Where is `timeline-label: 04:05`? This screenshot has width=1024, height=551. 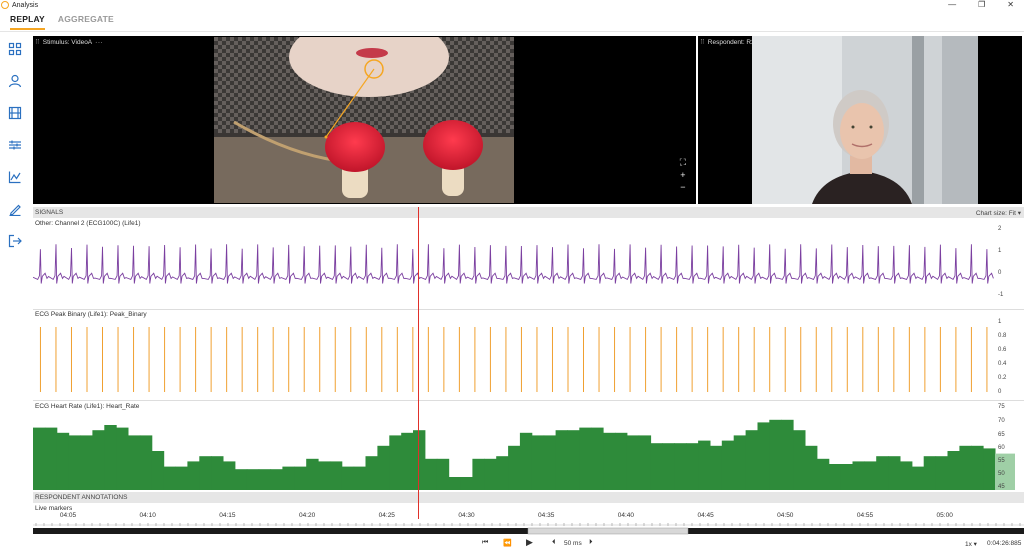 timeline-label: 04:05 is located at coordinates (68, 515).